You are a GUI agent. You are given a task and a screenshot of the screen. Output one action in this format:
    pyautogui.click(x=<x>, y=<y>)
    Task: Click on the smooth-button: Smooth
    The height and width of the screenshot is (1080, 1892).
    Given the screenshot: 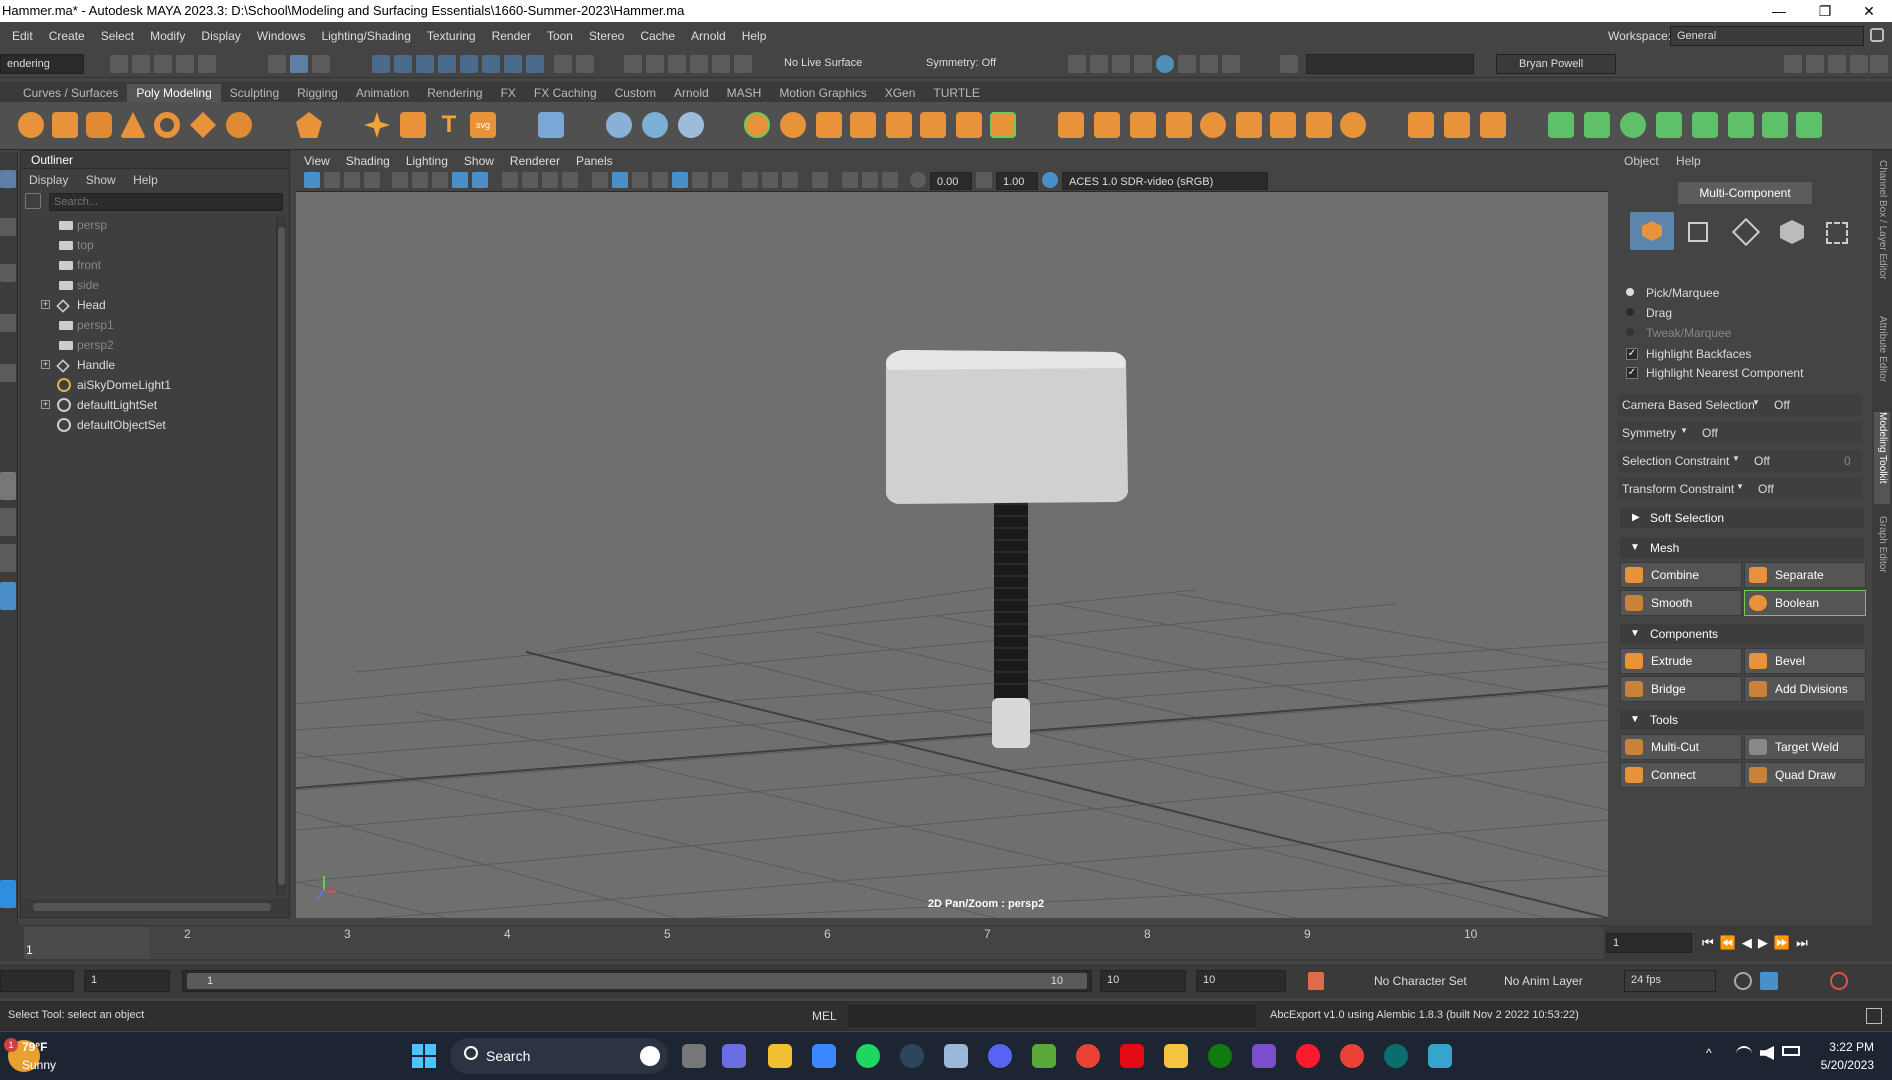 What is the action you would take?
    pyautogui.click(x=1681, y=603)
    